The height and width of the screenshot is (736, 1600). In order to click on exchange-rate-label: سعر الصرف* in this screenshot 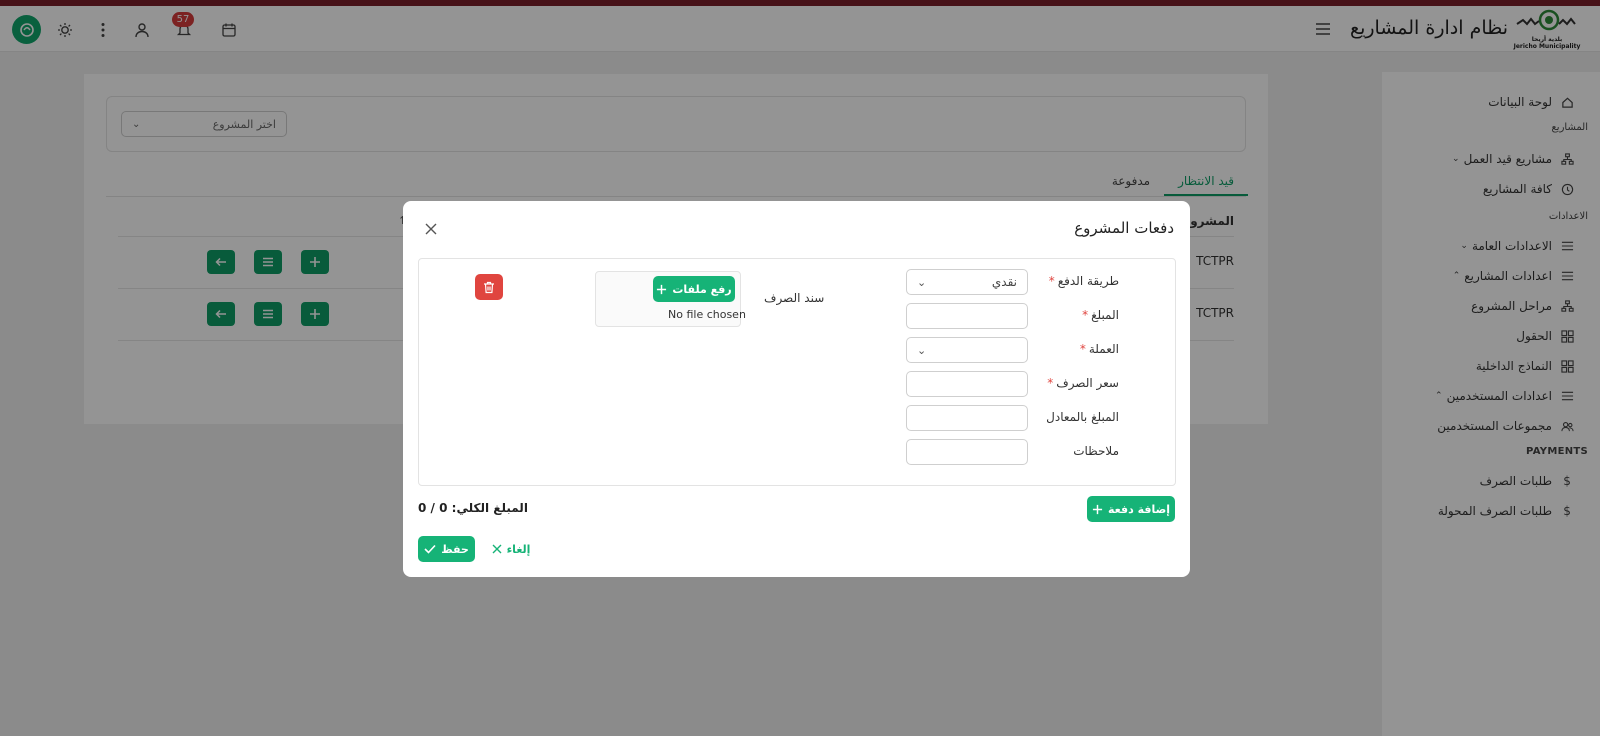, I will do `click(1083, 383)`.